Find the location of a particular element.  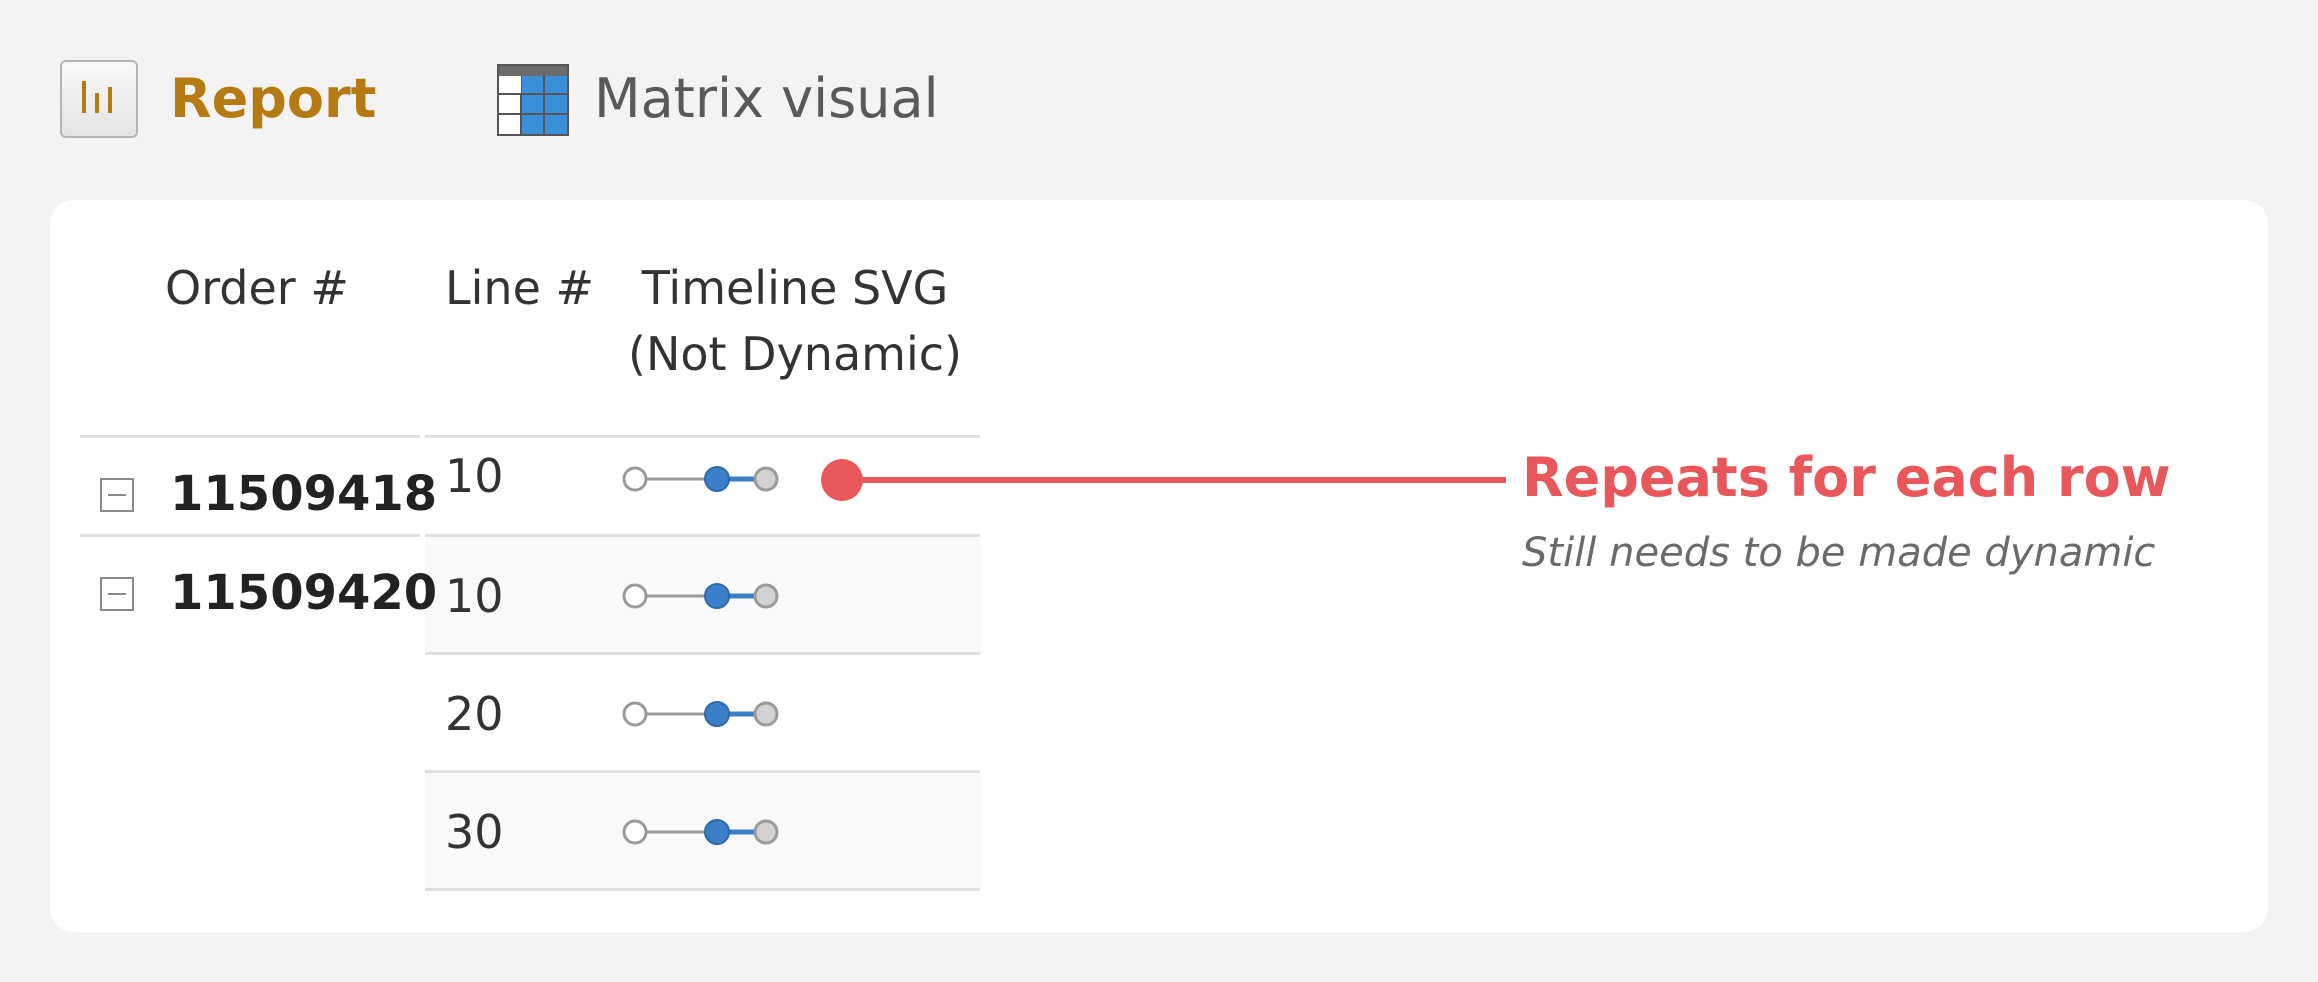

report-label: Report is located at coordinates (273, 99).